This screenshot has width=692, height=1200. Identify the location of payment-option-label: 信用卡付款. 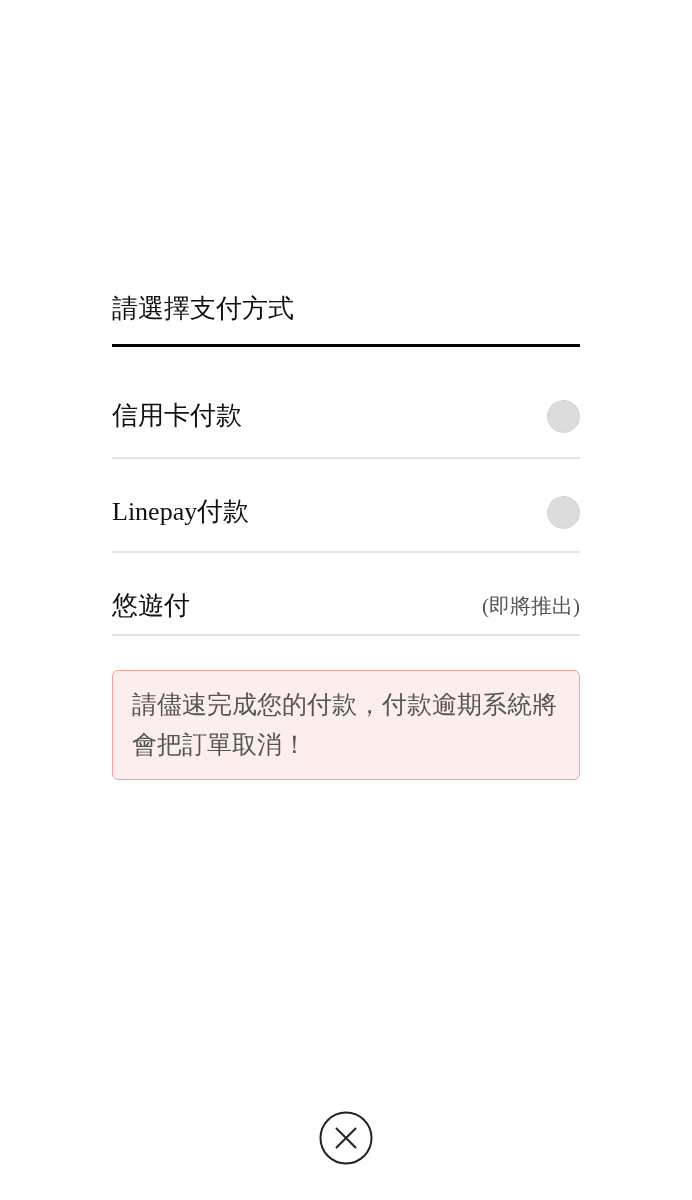
(177, 416).